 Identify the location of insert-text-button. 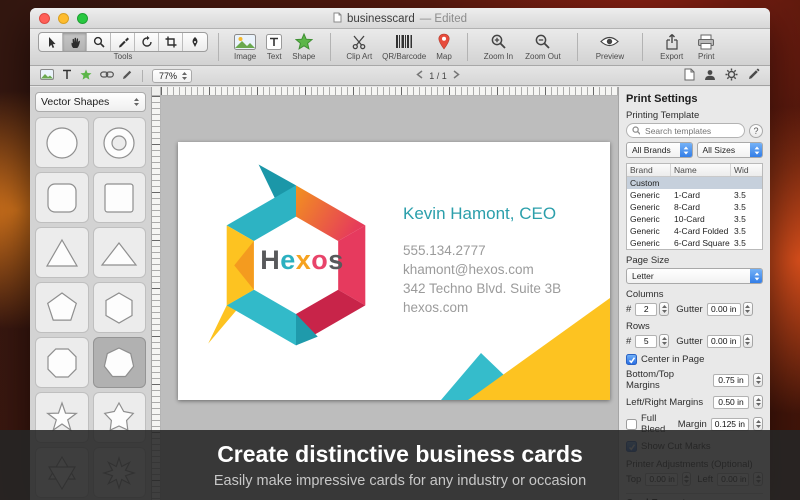
(67, 75).